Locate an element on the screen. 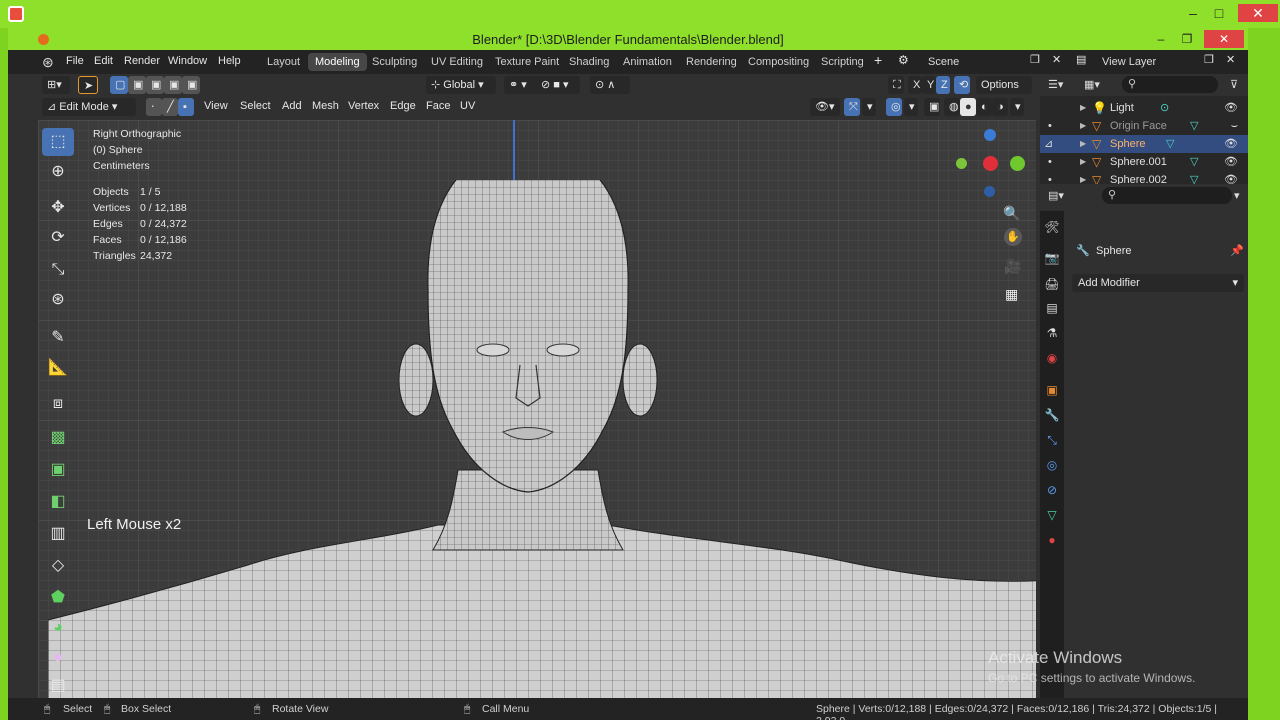 This screenshot has width=1280, height=720. menu-select: Select is located at coordinates (255, 106).